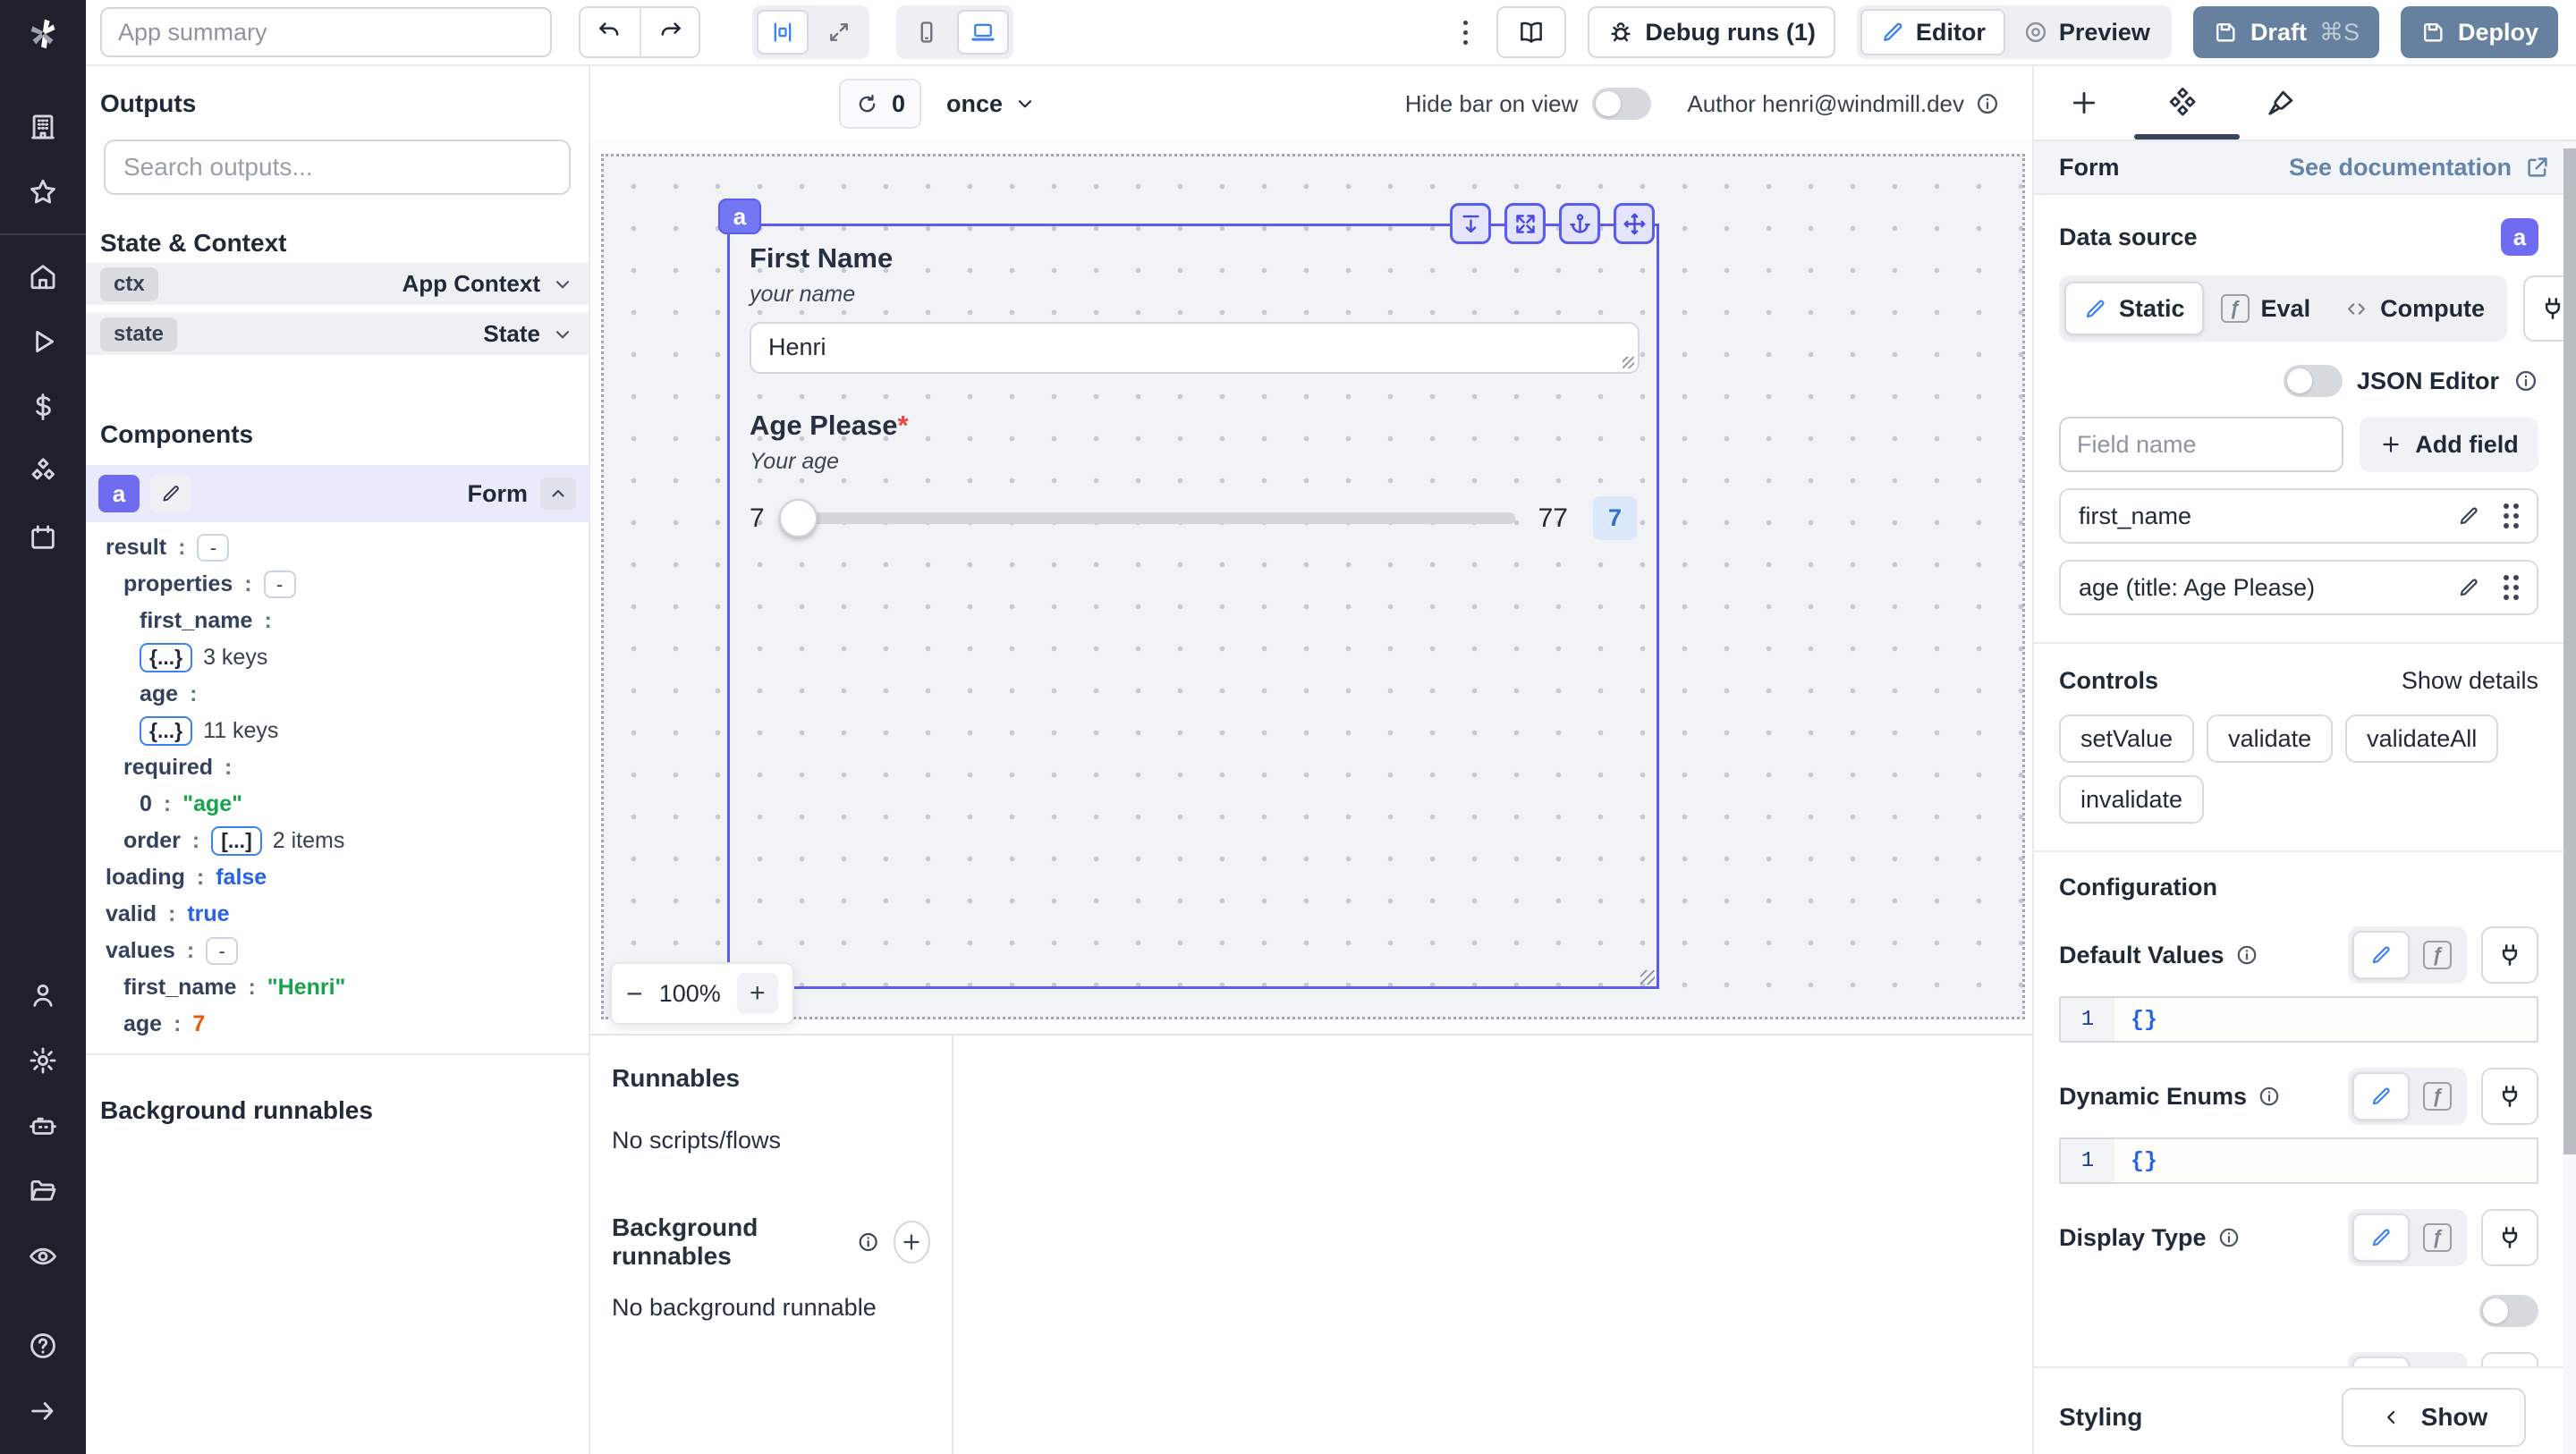 The image size is (2576, 1454). What do you see at coordinates (43, 276) in the screenshot?
I see `home-icon` at bounding box center [43, 276].